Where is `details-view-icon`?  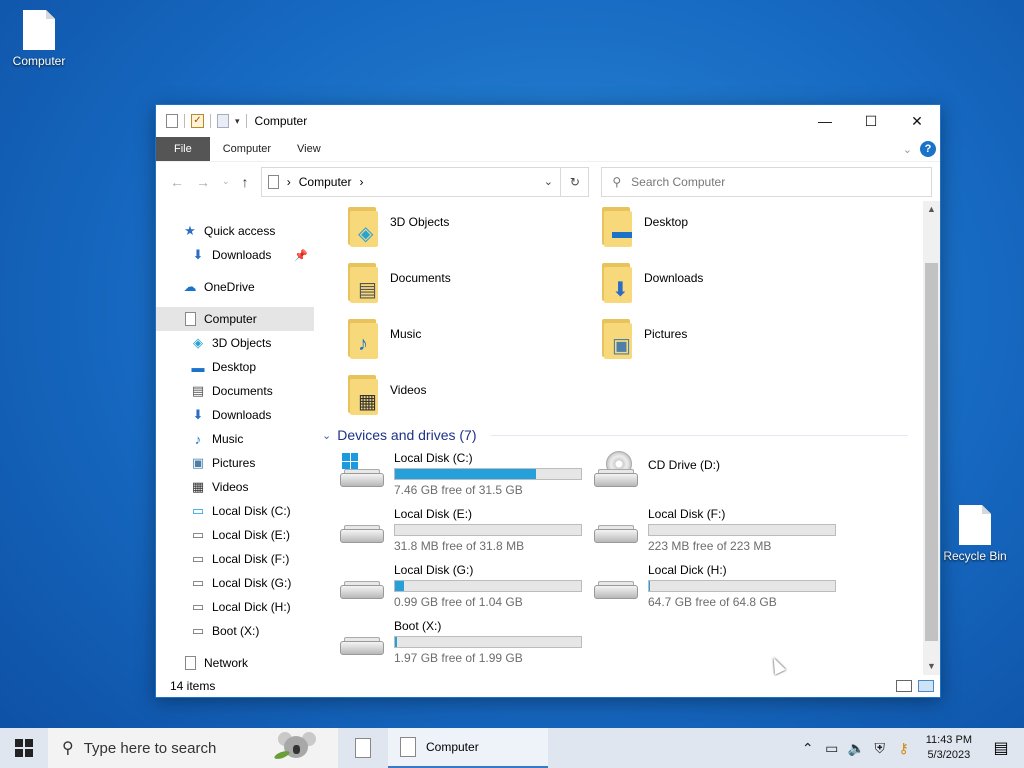 details-view-icon is located at coordinates (904, 686).